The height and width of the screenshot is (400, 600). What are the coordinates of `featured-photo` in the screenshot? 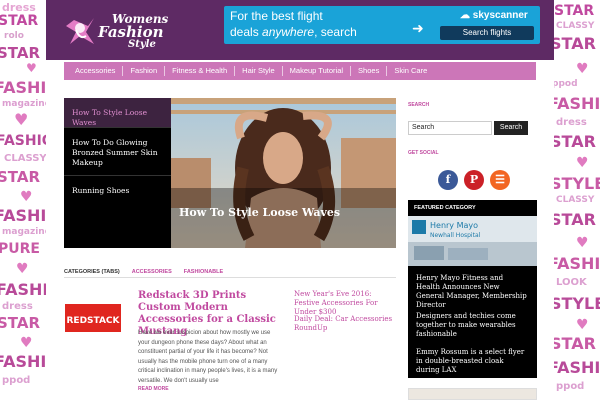 It's located at (283, 173).